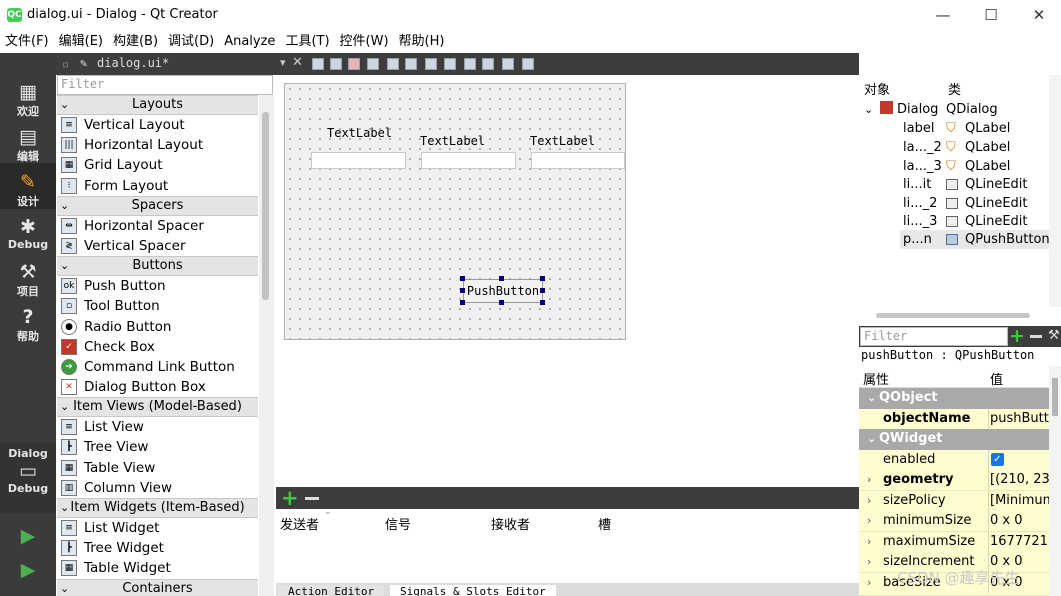  I want to click on property-value: [(210, 230, so click(1018, 480).